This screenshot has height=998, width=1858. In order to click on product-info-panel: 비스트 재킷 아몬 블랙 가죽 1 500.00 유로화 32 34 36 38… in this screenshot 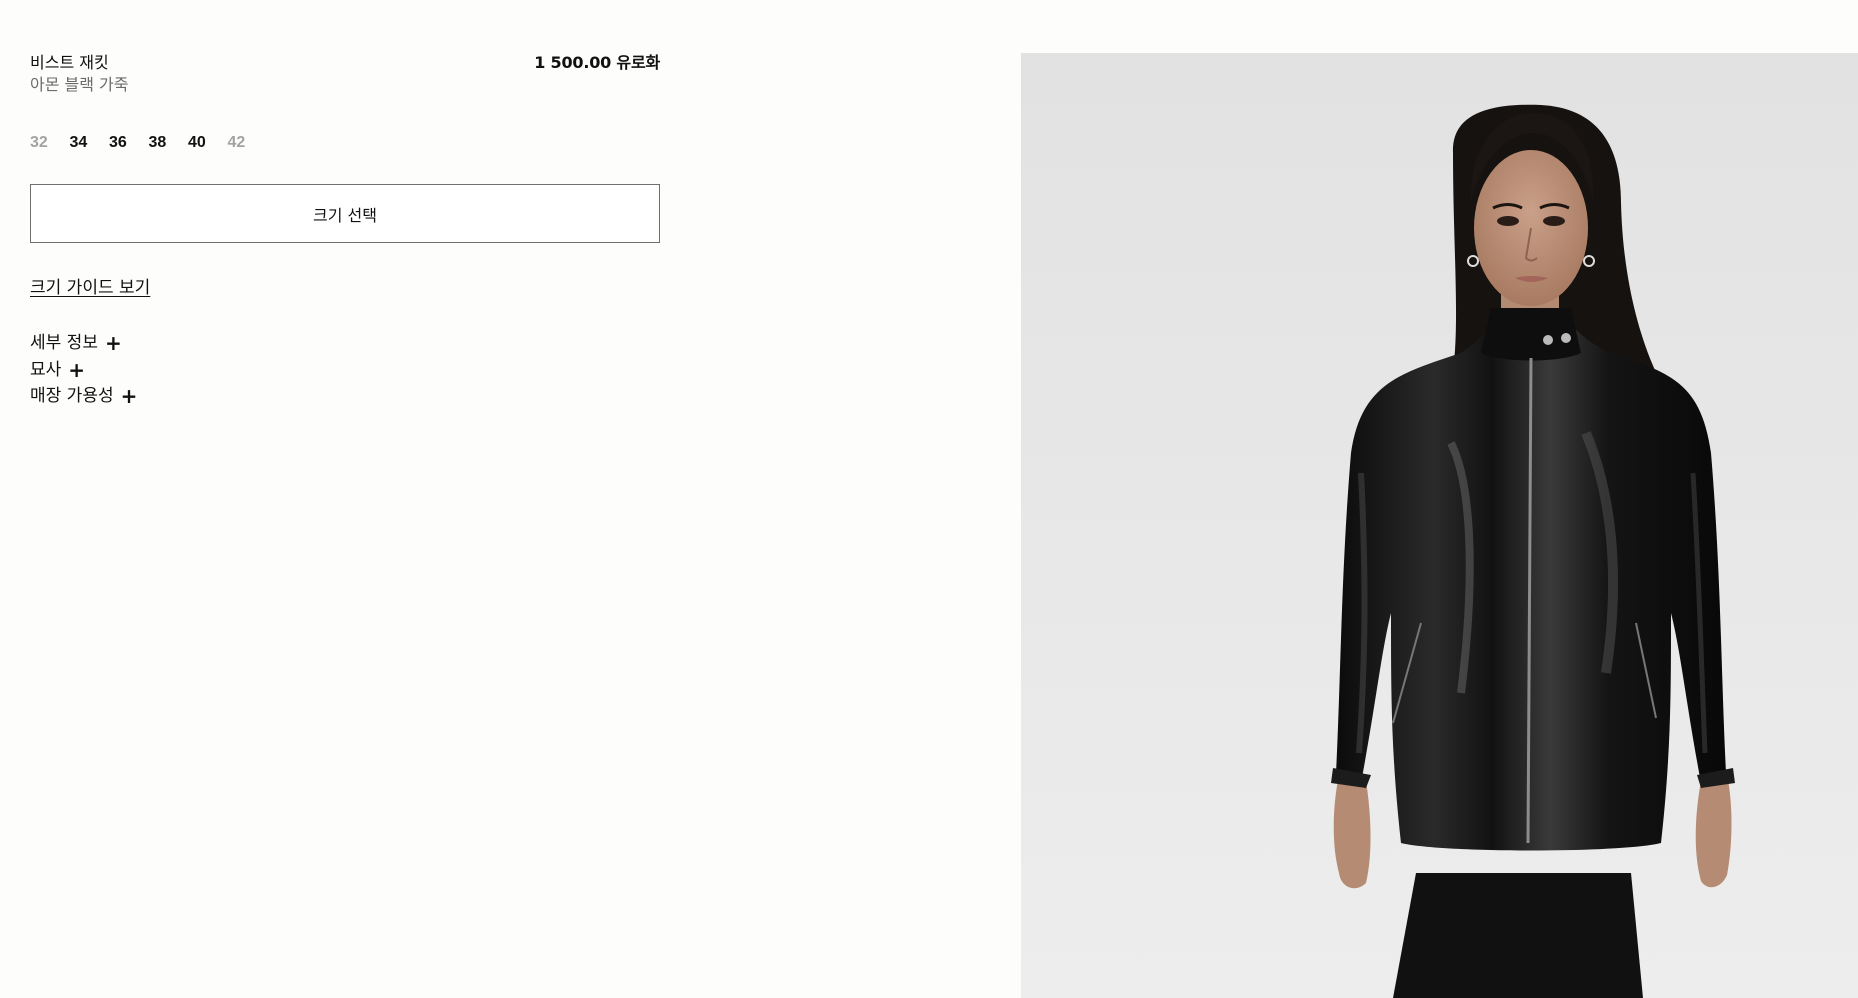, I will do `click(345, 229)`.